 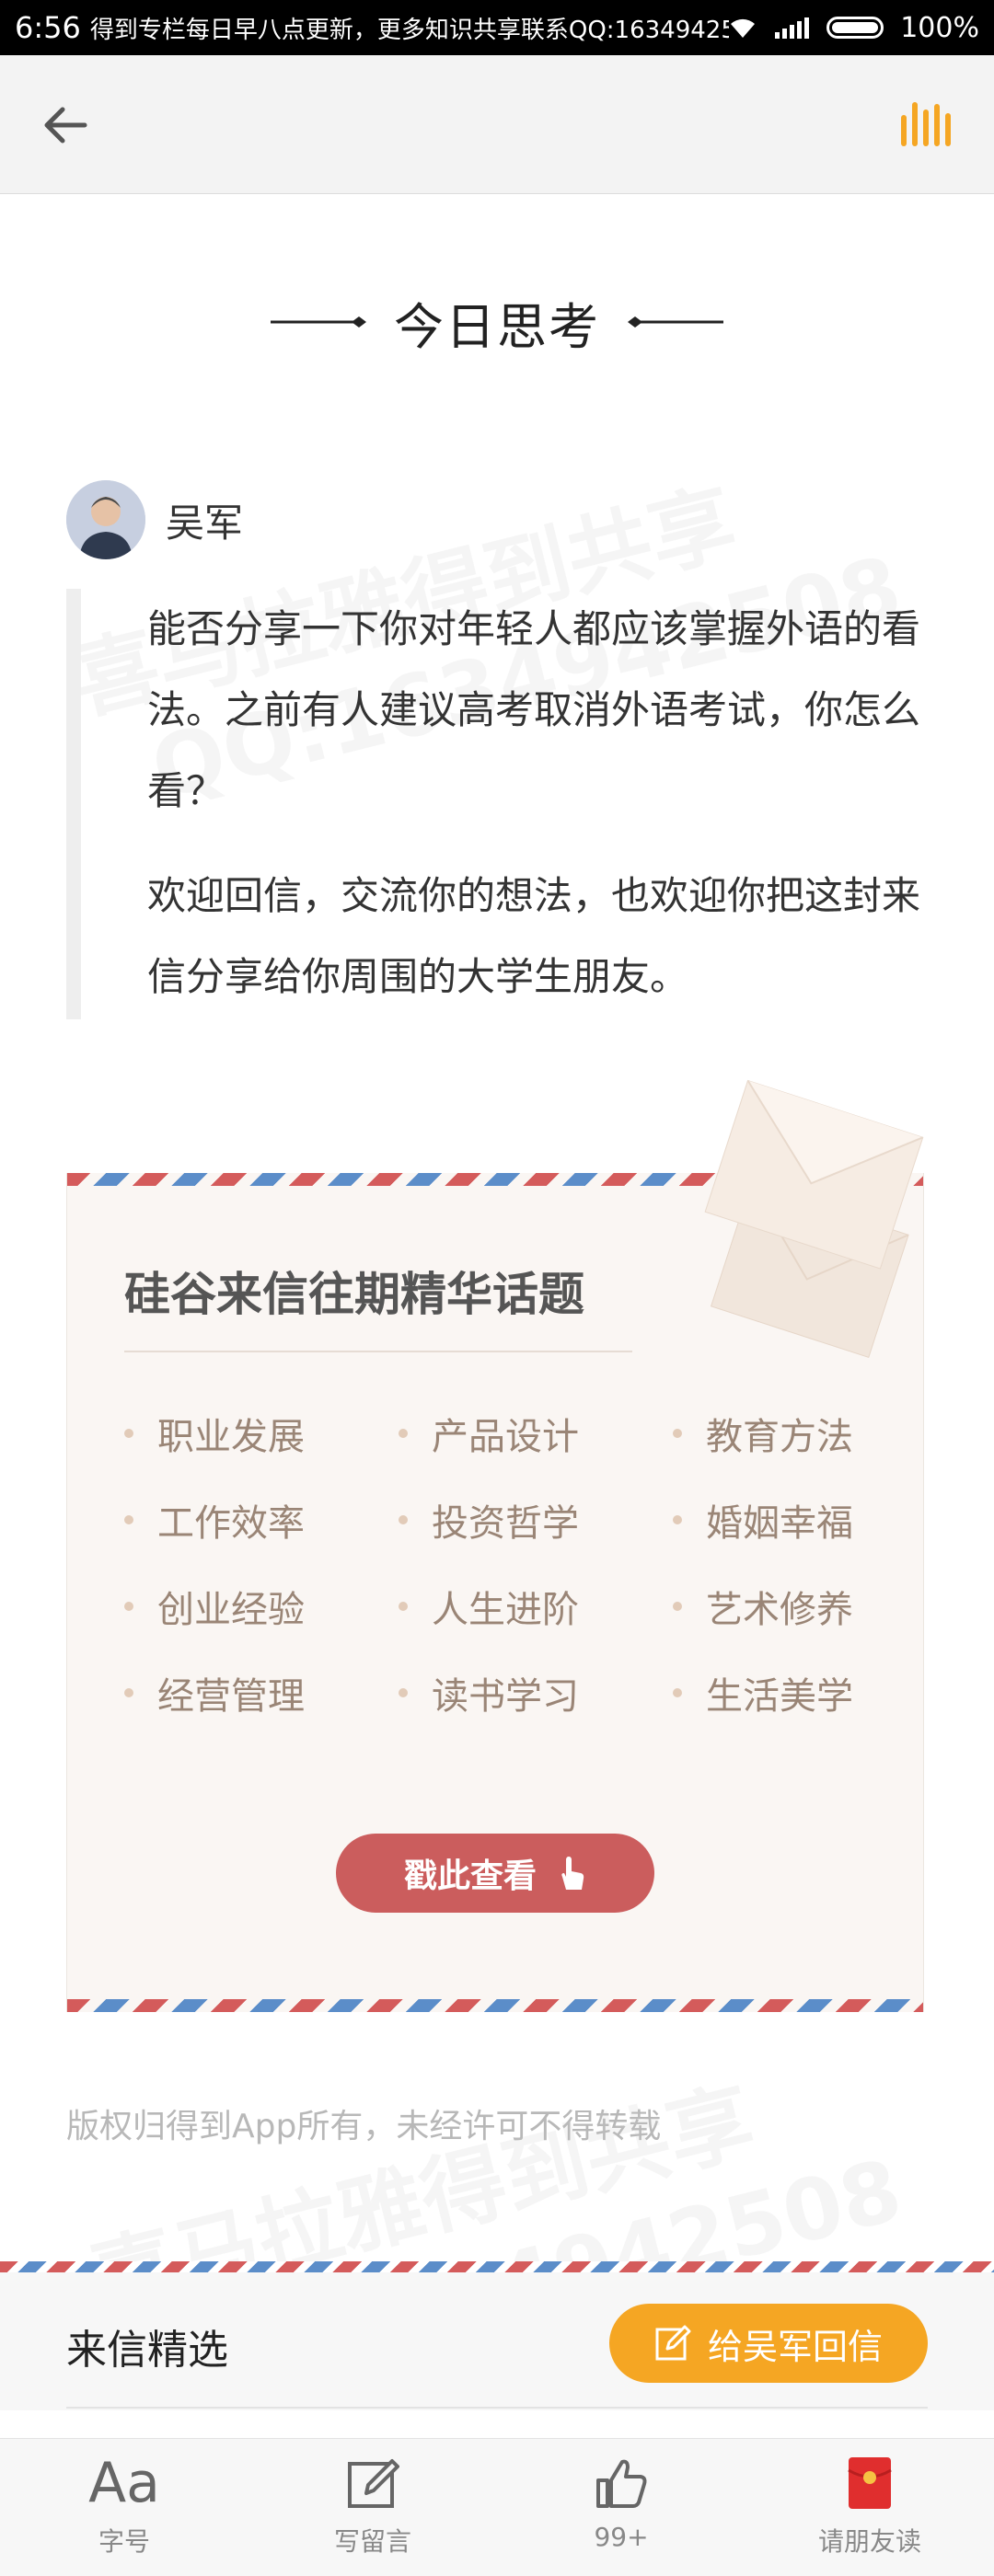 What do you see at coordinates (124, 2483) in the screenshot?
I see `font-size-icon: Aa` at bounding box center [124, 2483].